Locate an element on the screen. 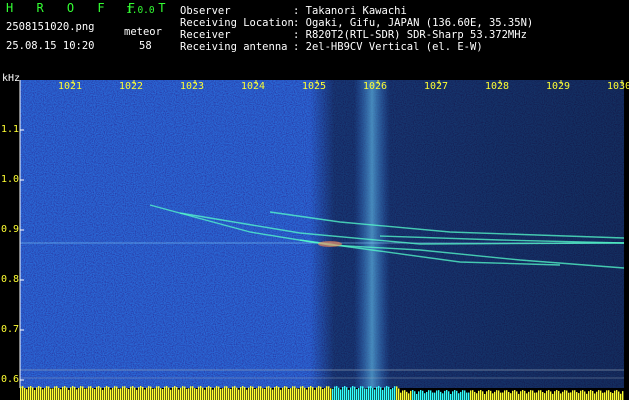 Image resolution: width=629 pixels, height=400 pixels. axis-unit-label: kHz is located at coordinates (11, 78).